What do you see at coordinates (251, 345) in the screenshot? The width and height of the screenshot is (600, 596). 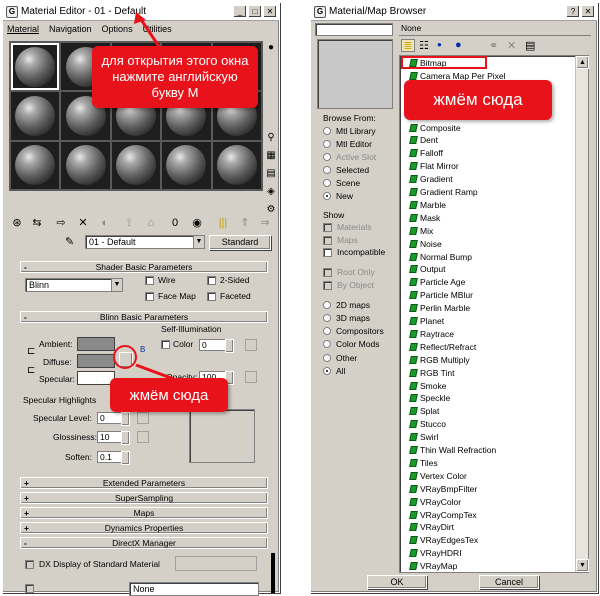 I see `self-illum-map-button` at bounding box center [251, 345].